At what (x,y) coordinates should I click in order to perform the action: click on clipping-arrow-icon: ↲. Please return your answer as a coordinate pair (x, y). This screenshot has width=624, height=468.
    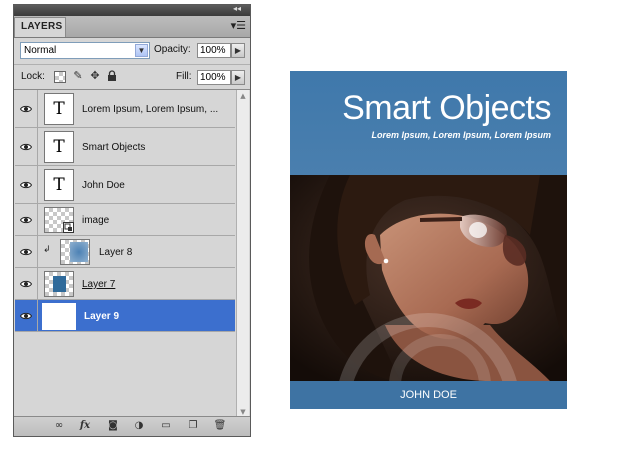
    Looking at the image, I should click on (47, 250).